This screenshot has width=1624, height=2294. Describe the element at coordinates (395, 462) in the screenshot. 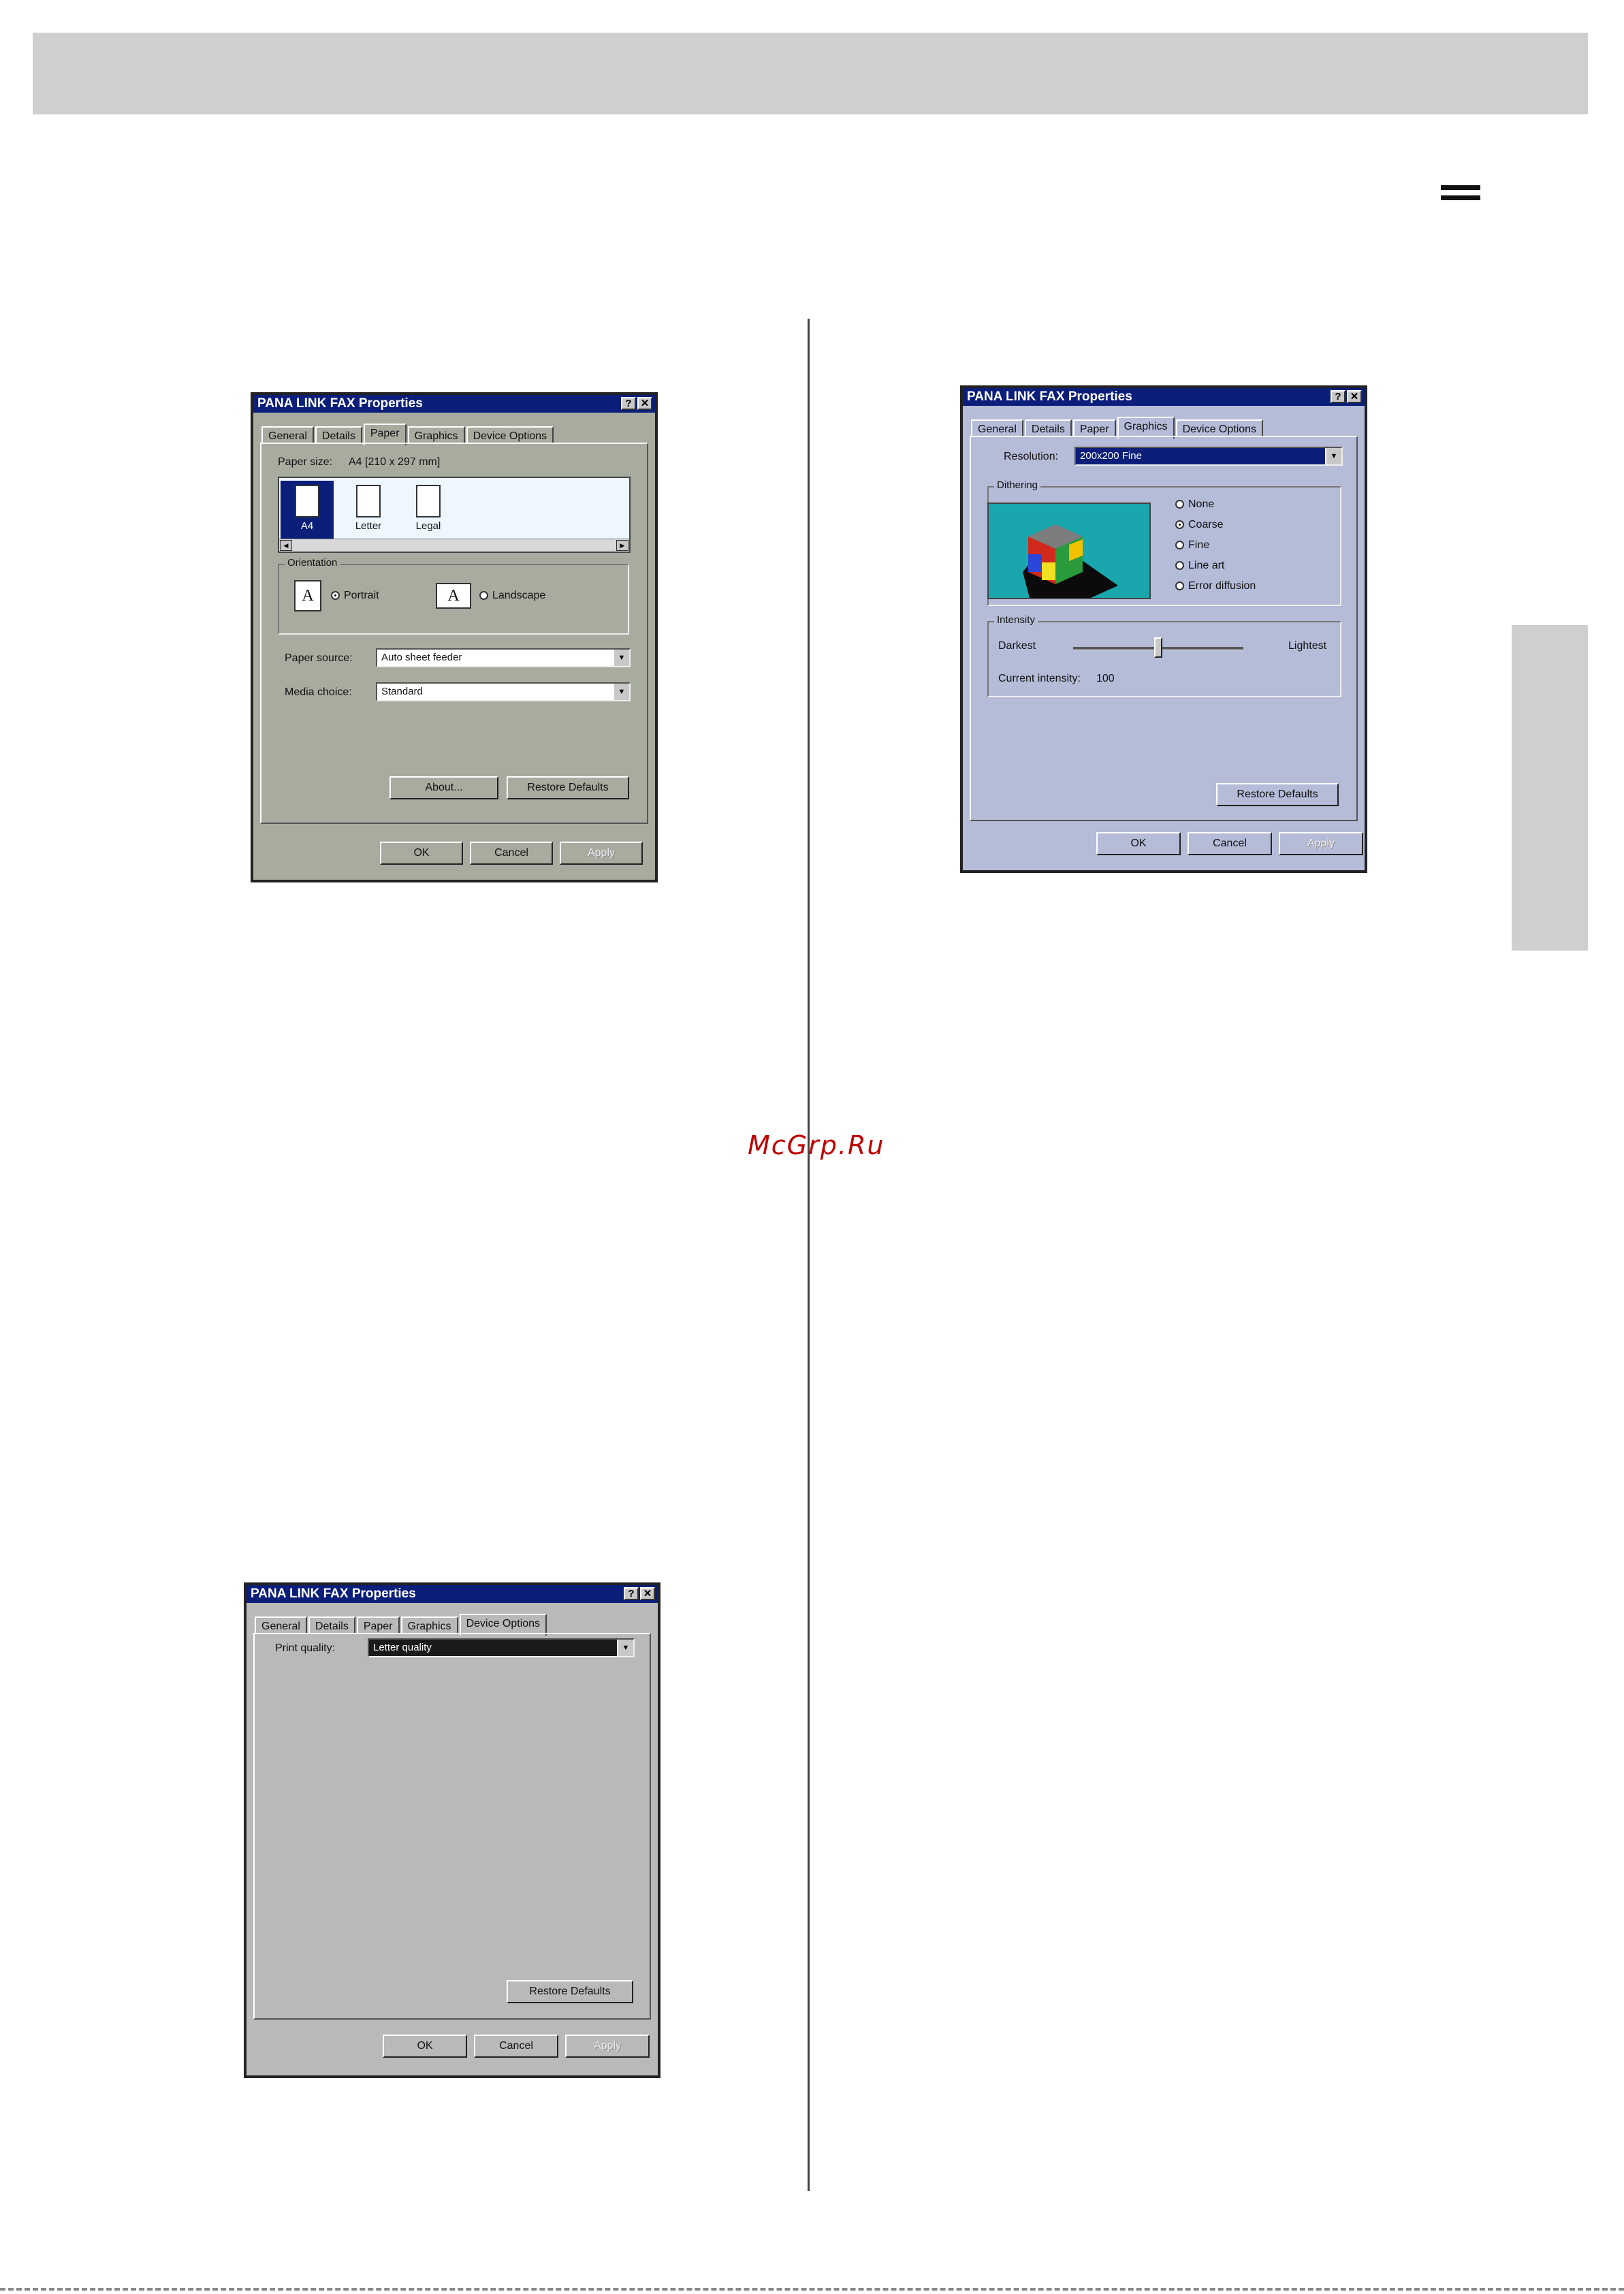

I see `paper-size-value: A4 [210 x 297 mm]` at that location.